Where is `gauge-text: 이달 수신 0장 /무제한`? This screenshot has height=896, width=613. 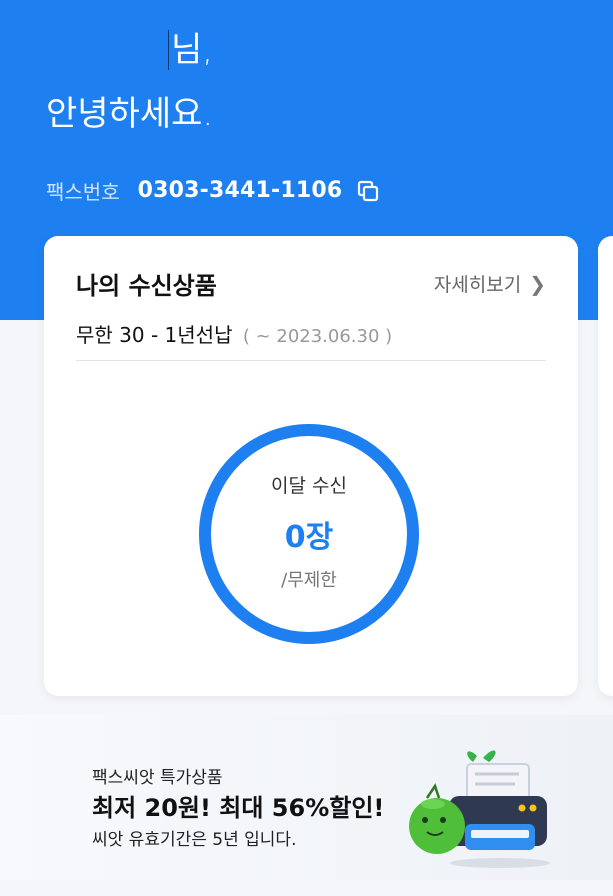
gauge-text: 이달 수신 0장 /무제한 is located at coordinates (309, 534).